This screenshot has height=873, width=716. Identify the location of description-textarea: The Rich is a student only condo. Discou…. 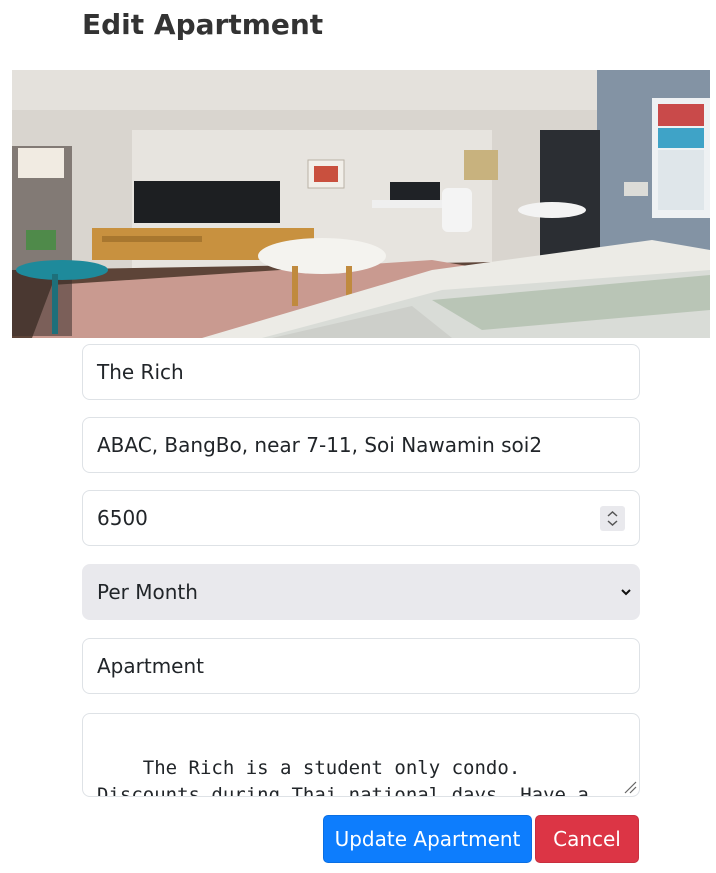
(361, 755).